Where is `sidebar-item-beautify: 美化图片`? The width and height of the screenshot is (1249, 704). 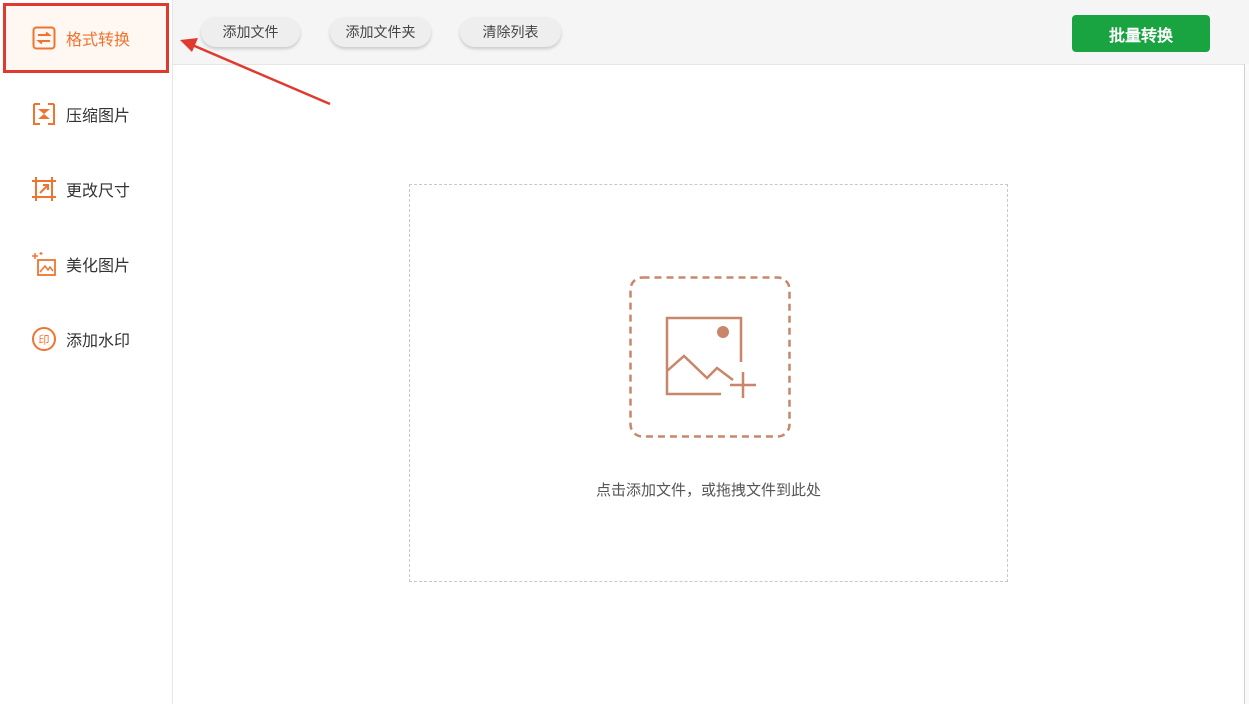 sidebar-item-beautify: 美化图片 is located at coordinates (86, 264).